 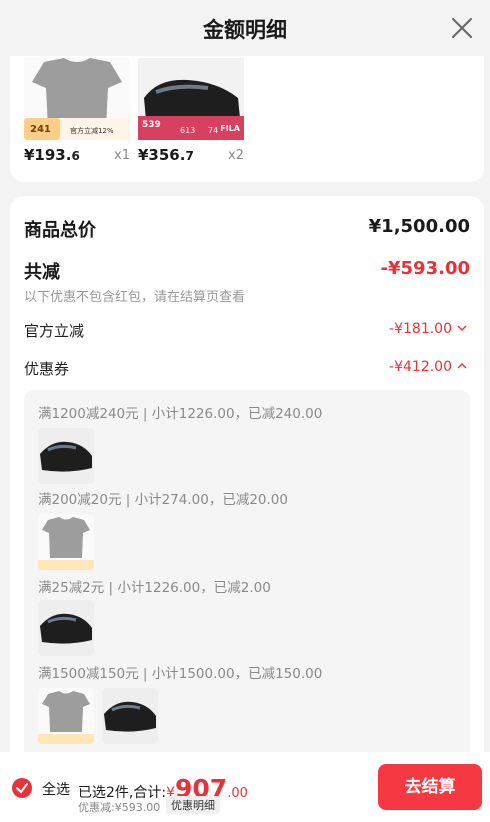 What do you see at coordinates (180, 674) in the screenshot?
I see `coupon-line: 满1500减150元 | 小计1500.00，已减150.00` at bounding box center [180, 674].